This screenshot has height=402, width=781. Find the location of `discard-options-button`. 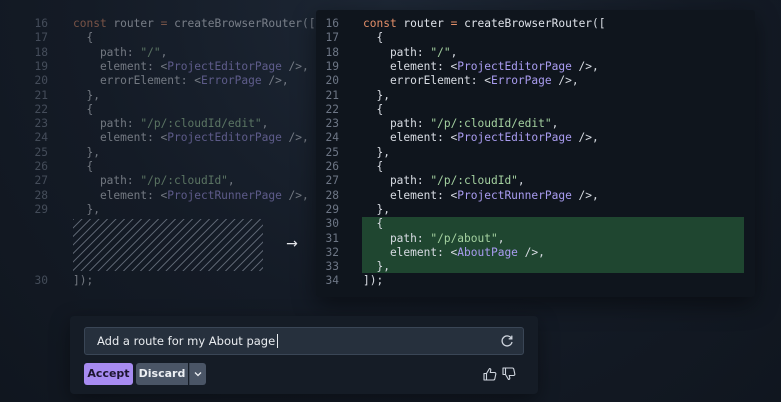

discard-options-button is located at coordinates (197, 374).